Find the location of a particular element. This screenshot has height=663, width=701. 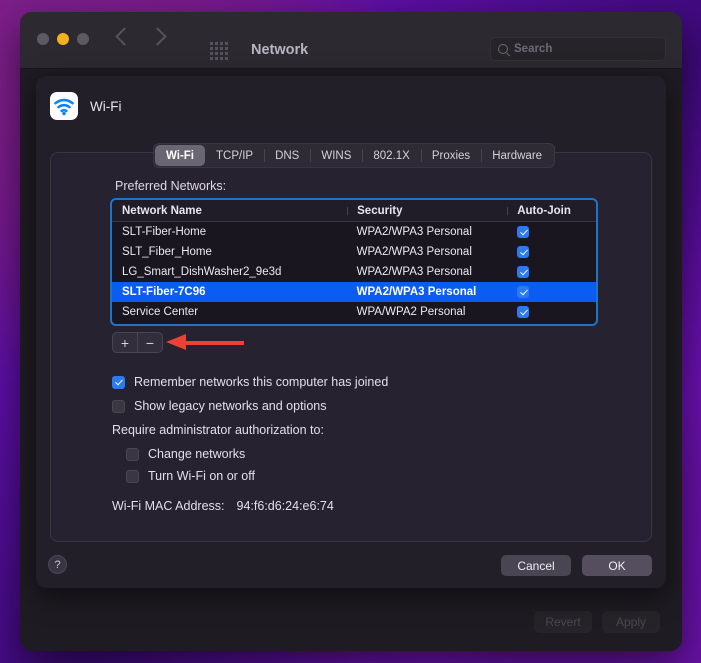

search-placeholder: Search is located at coordinates (533, 49).